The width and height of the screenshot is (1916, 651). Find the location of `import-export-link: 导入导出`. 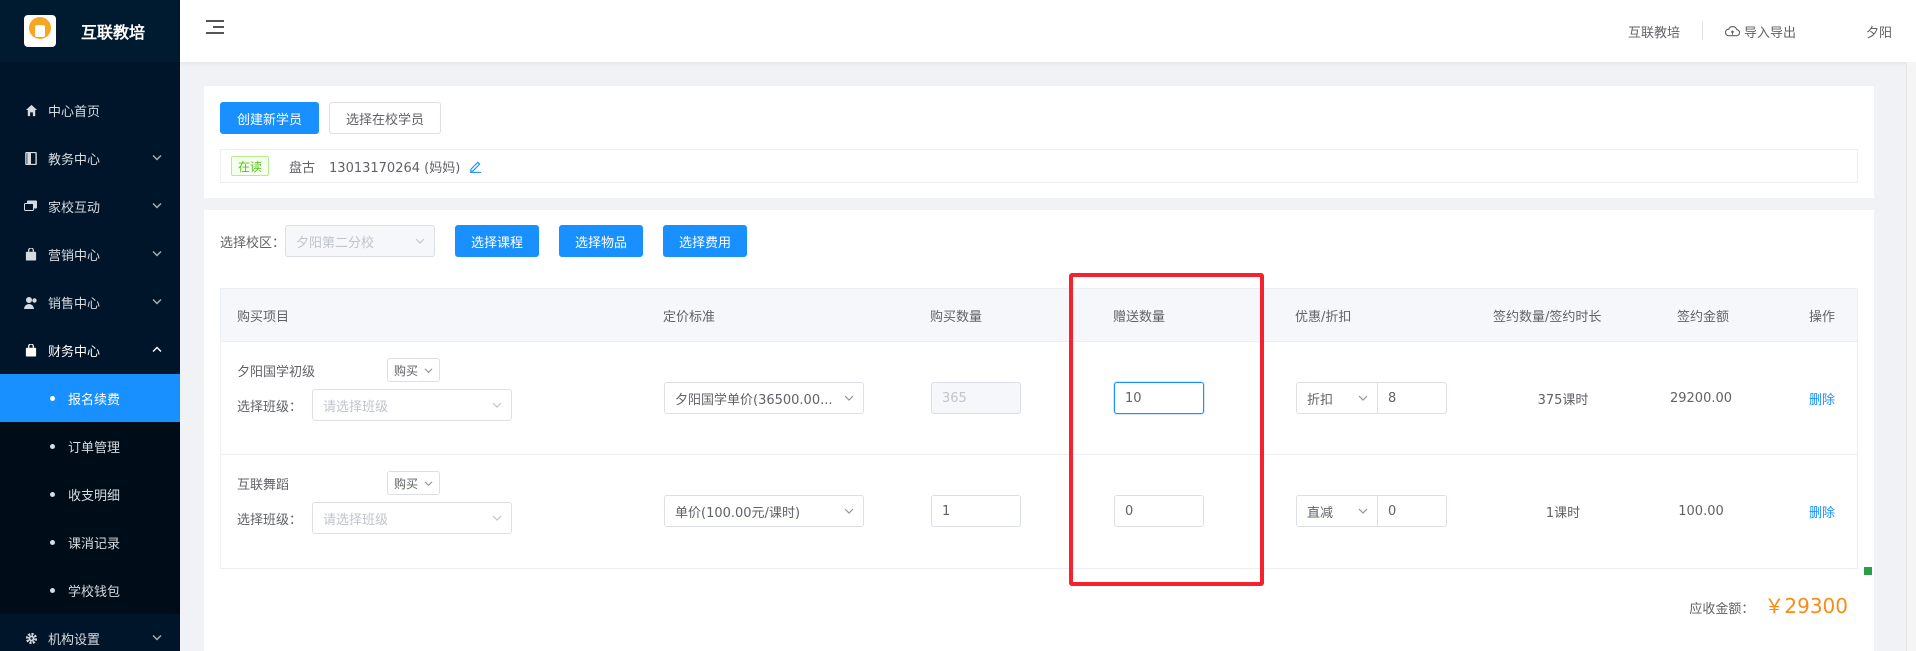

import-export-link: 导入导出 is located at coordinates (1760, 31).